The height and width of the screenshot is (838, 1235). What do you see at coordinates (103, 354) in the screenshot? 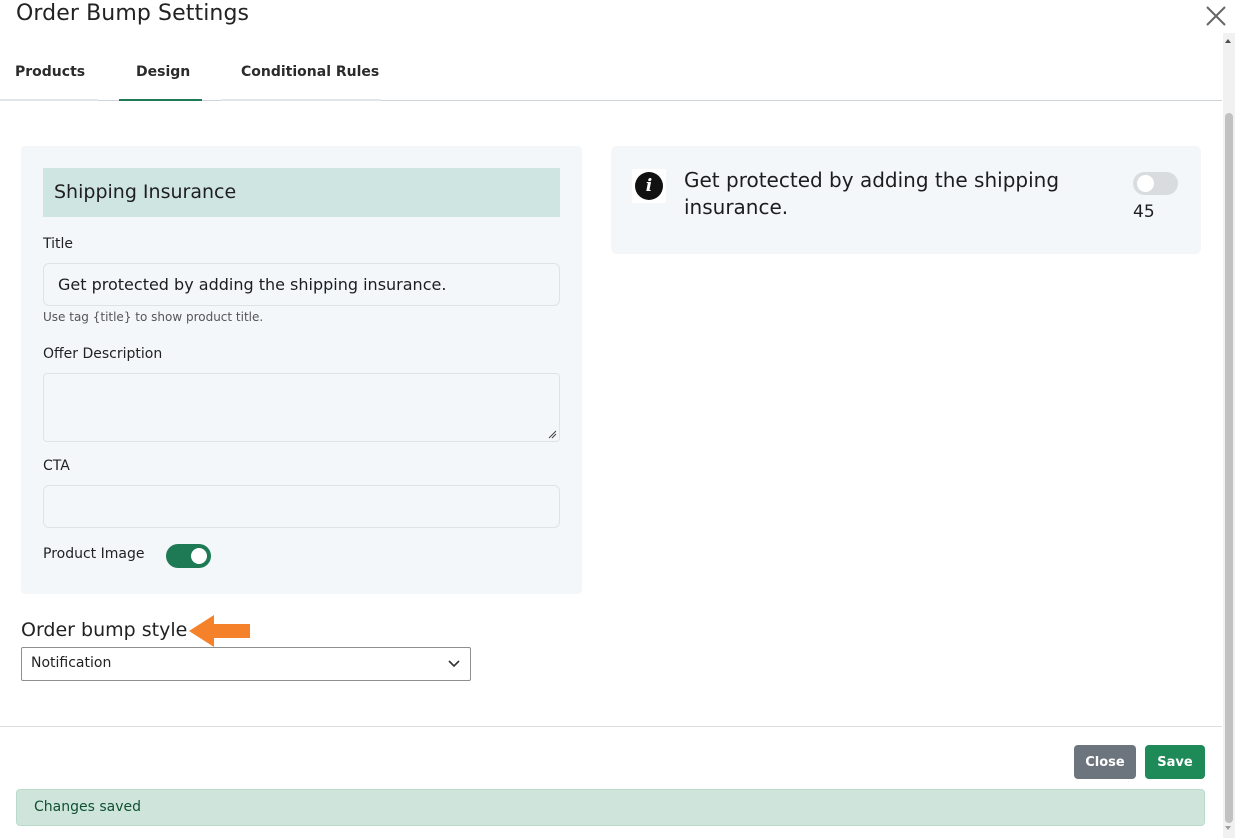
I see `offer-description-label: Offer Description` at bounding box center [103, 354].